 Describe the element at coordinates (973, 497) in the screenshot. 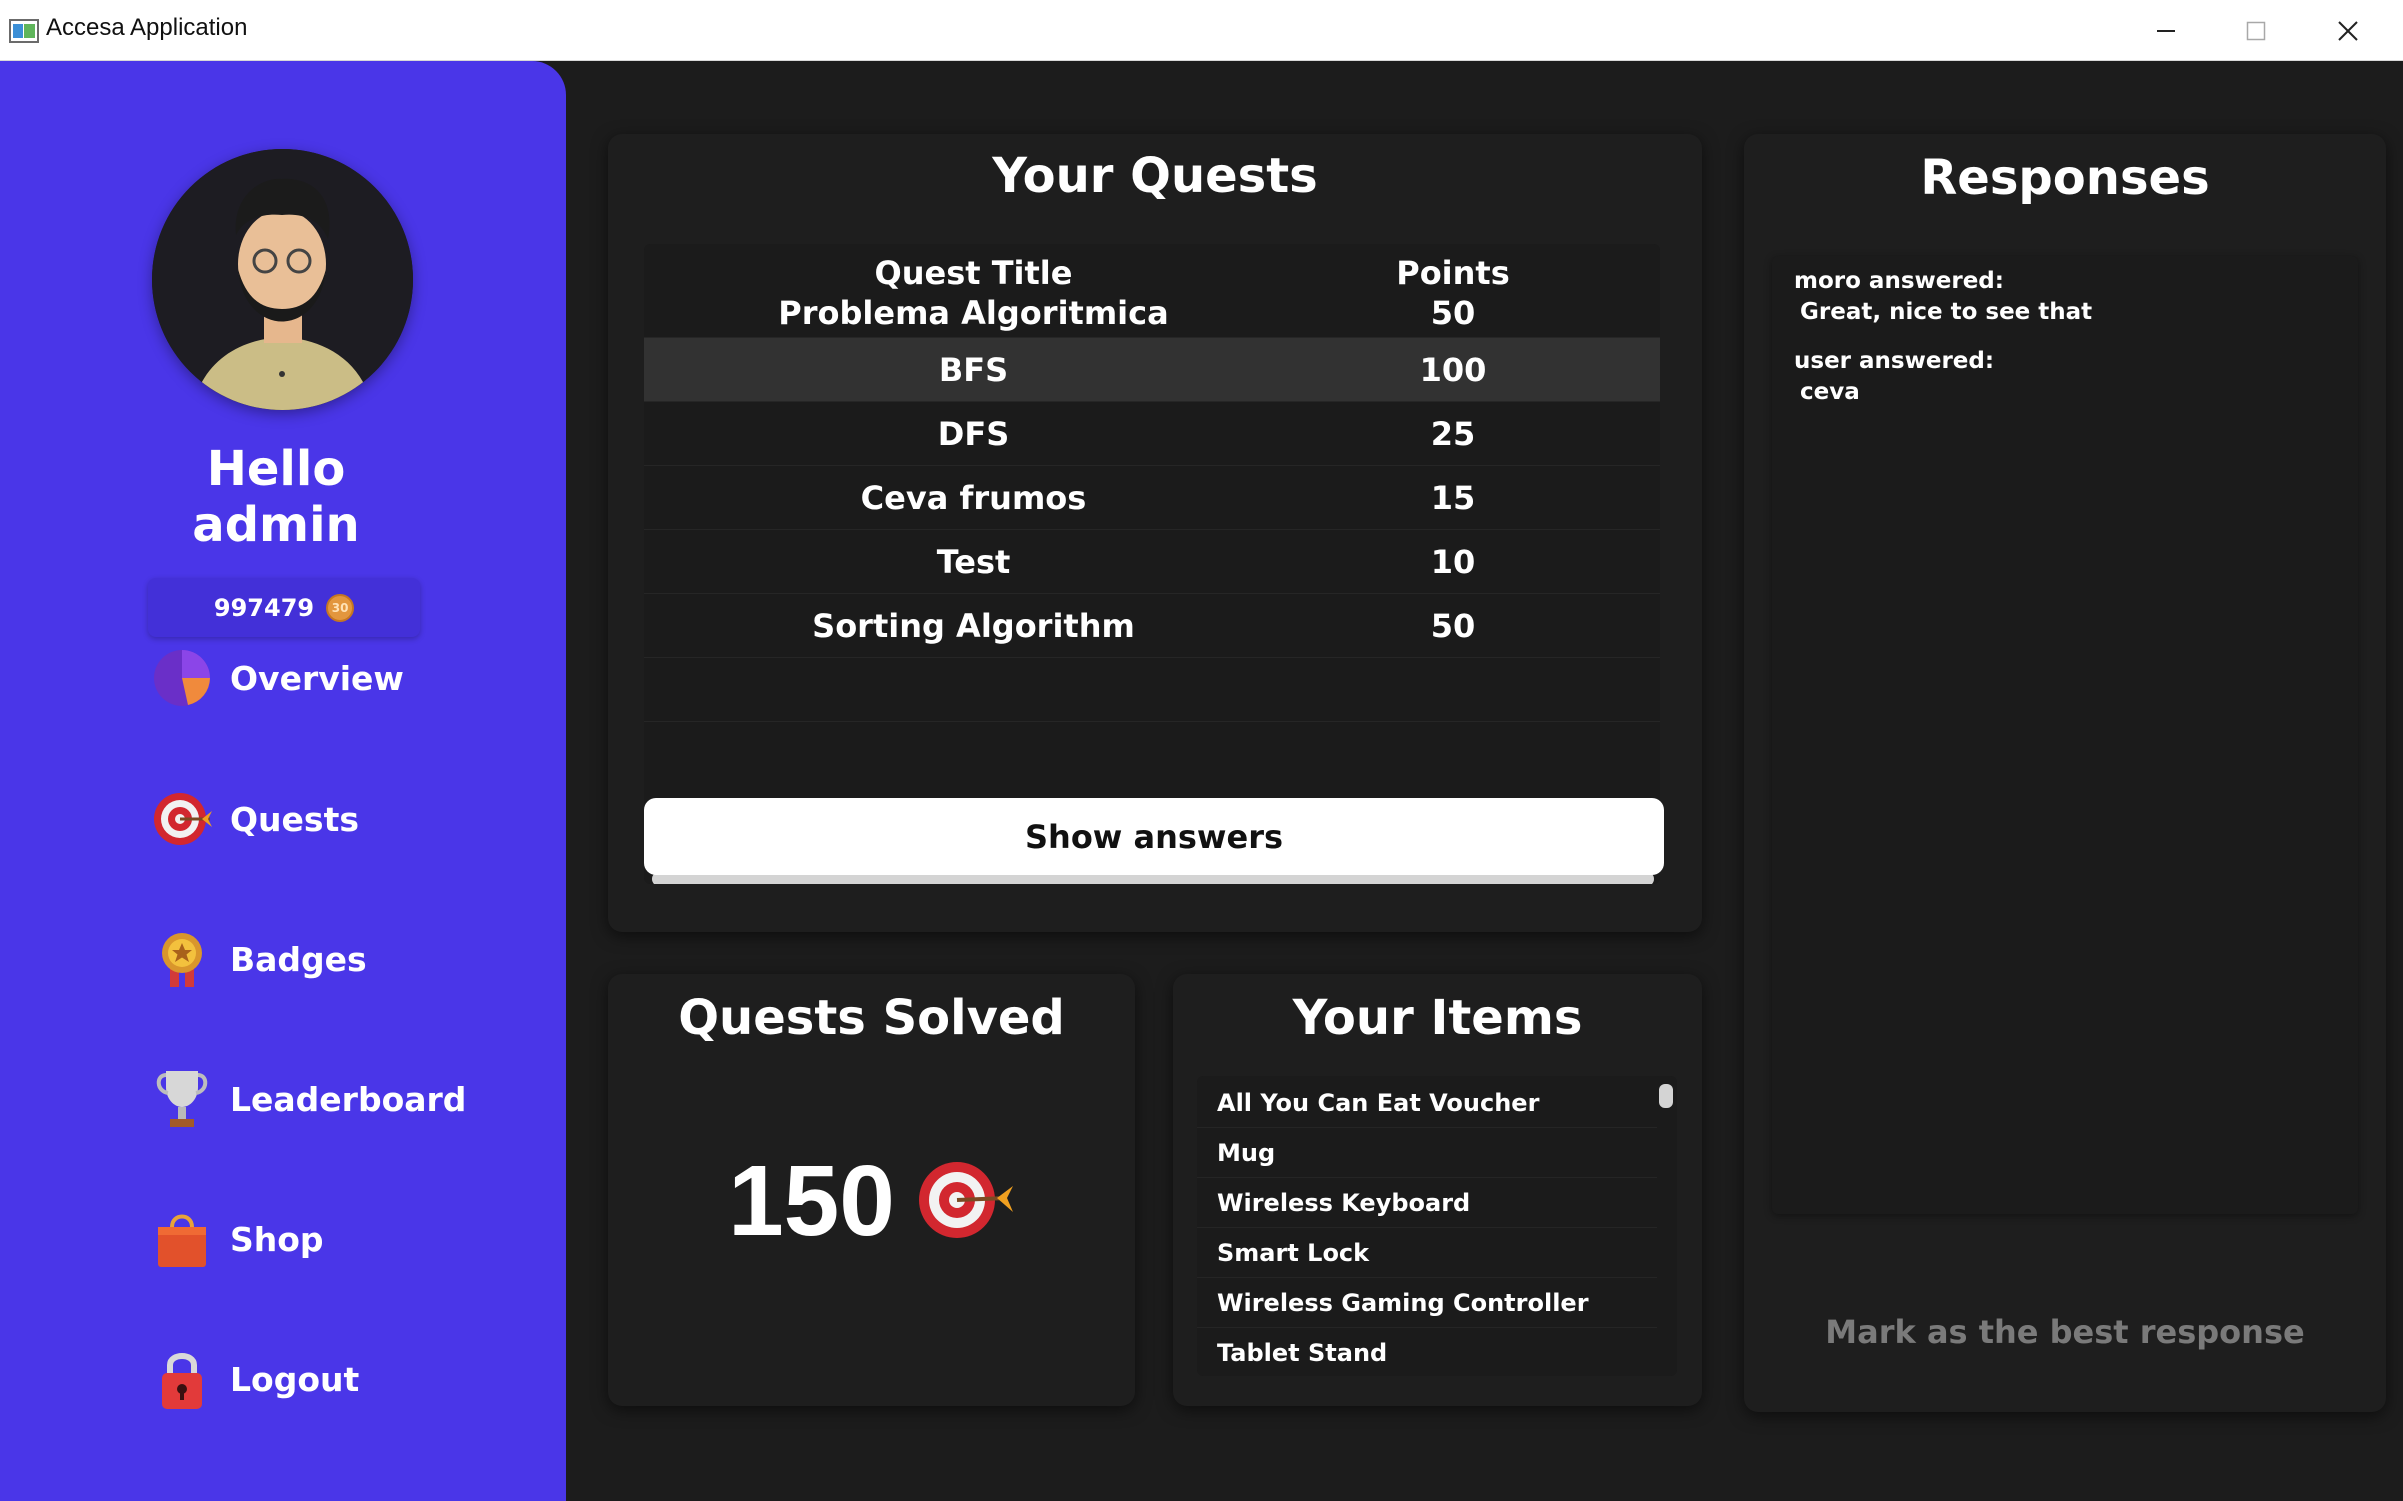

I see `quest-title-cell: Ceva frumos` at that location.